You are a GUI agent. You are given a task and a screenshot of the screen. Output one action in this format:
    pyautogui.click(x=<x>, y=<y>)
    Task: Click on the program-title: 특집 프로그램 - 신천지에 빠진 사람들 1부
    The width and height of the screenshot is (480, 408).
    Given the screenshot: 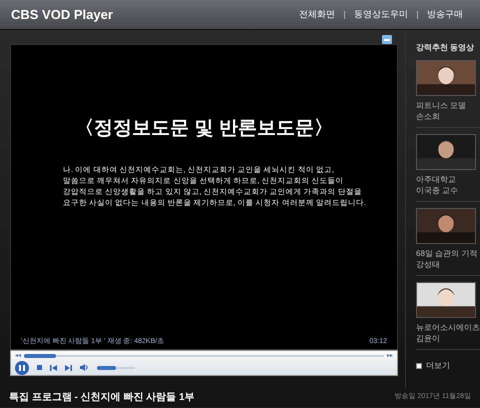 What is the action you would take?
    pyautogui.click(x=102, y=398)
    